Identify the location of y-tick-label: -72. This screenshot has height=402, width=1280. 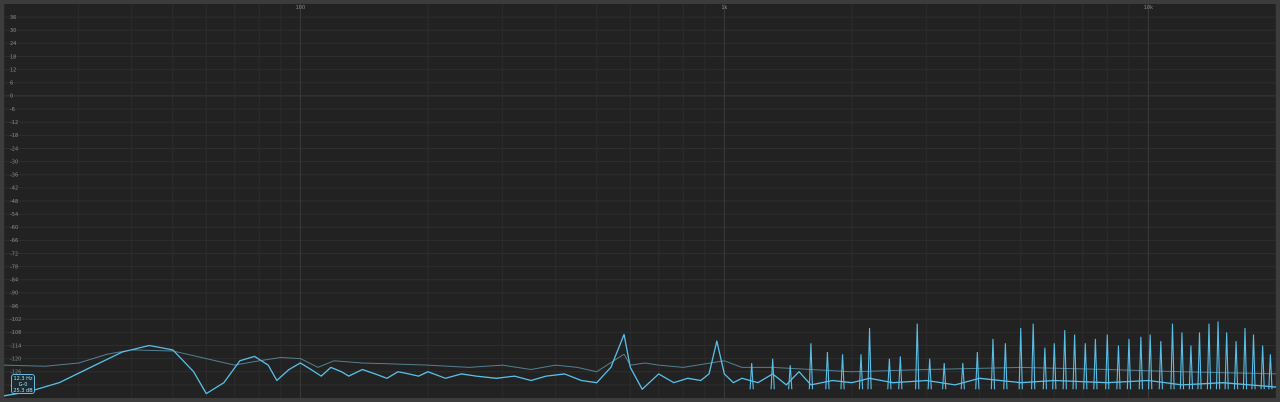
(14, 254).